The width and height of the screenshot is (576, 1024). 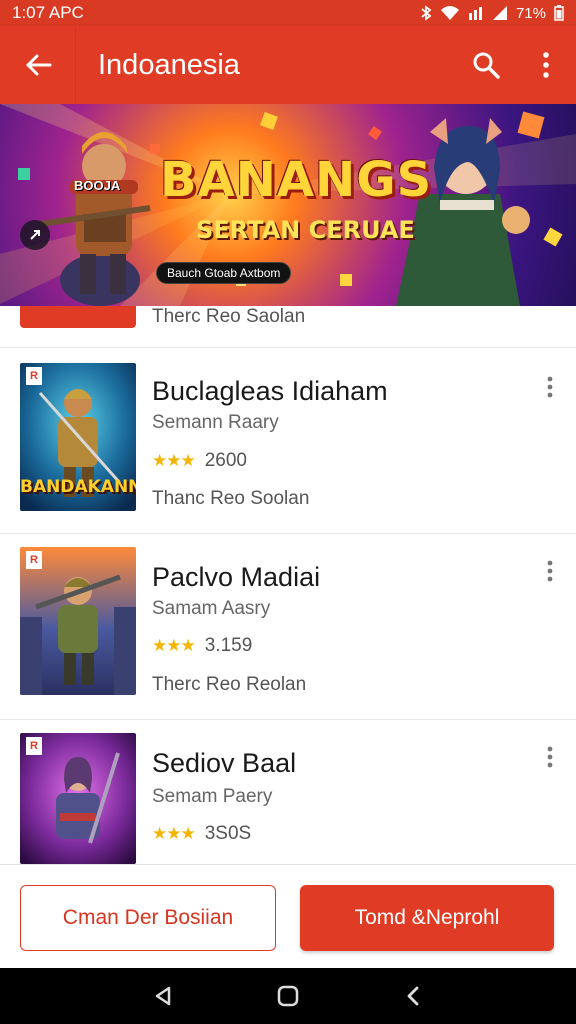 I want to click on action-bar: Cman Der Bosiian Tomd &Neprohl, so click(x=288, y=916).